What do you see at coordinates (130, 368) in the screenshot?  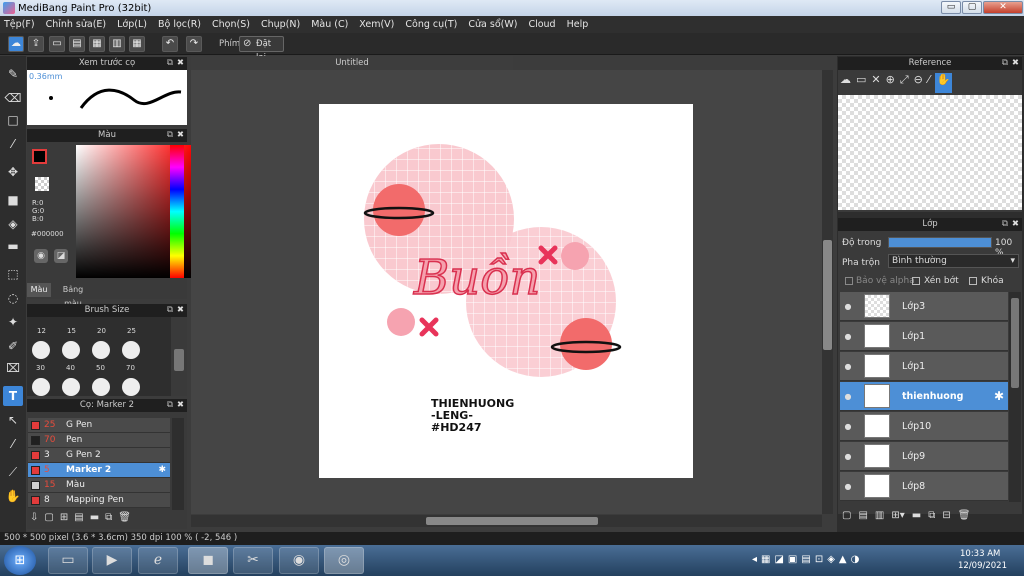 I see `size-cell: 70` at bounding box center [130, 368].